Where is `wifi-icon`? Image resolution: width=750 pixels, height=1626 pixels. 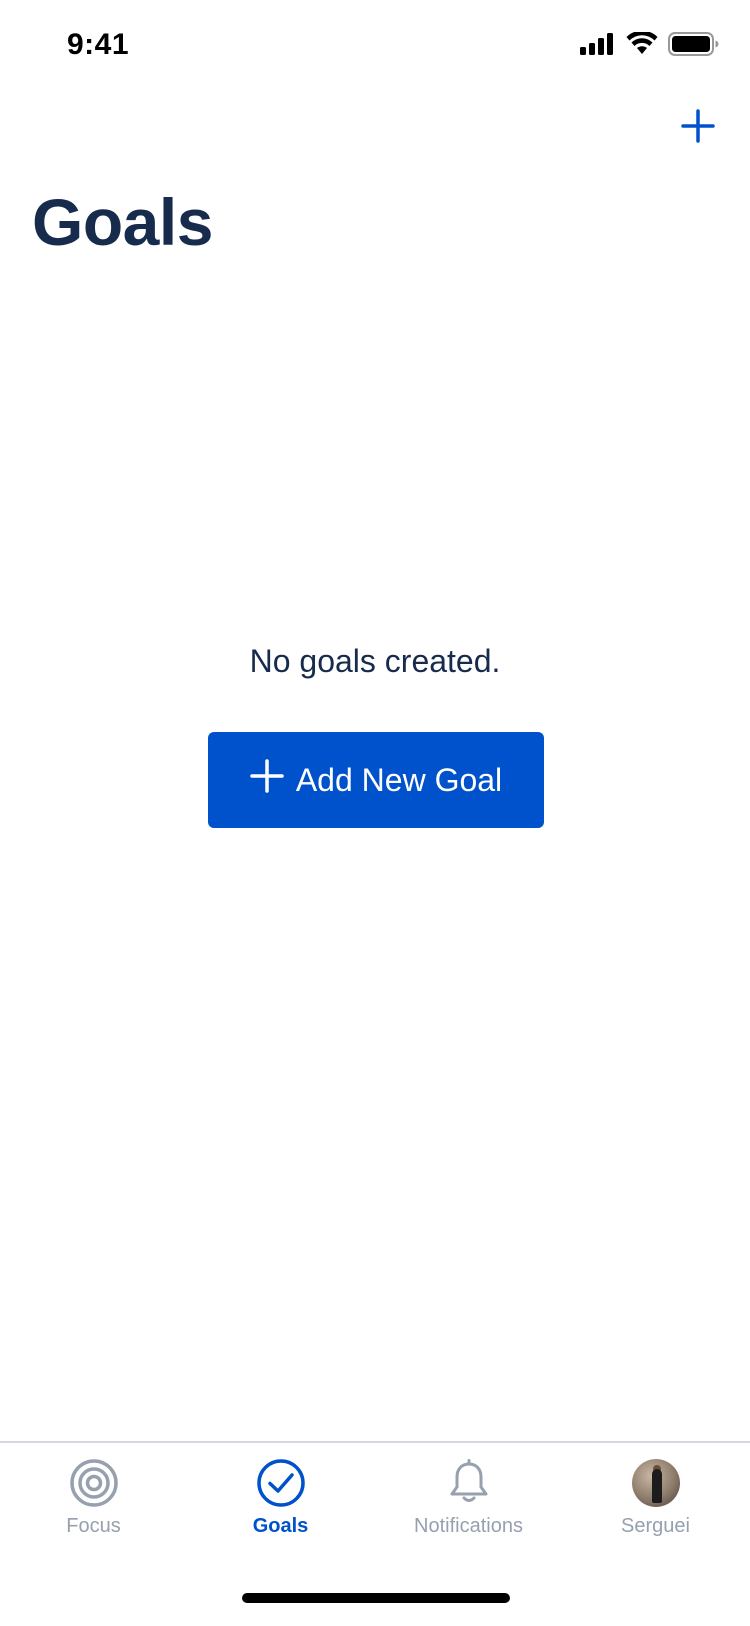 wifi-icon is located at coordinates (642, 45).